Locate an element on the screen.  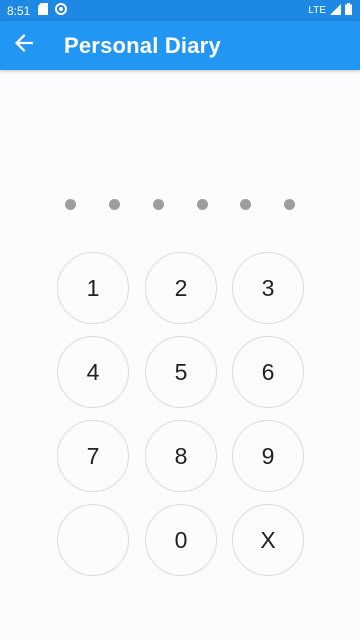
status-bar: 8:51 LTE is located at coordinates (180, 10).